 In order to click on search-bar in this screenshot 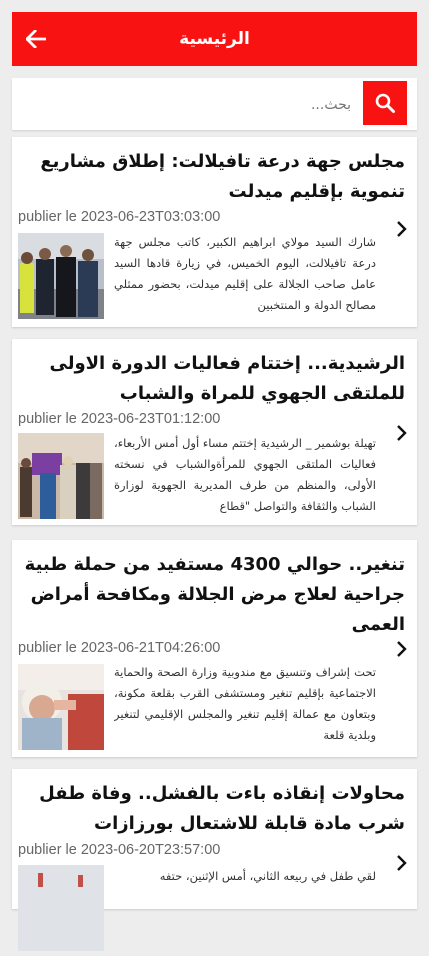, I will do `click(214, 105)`.